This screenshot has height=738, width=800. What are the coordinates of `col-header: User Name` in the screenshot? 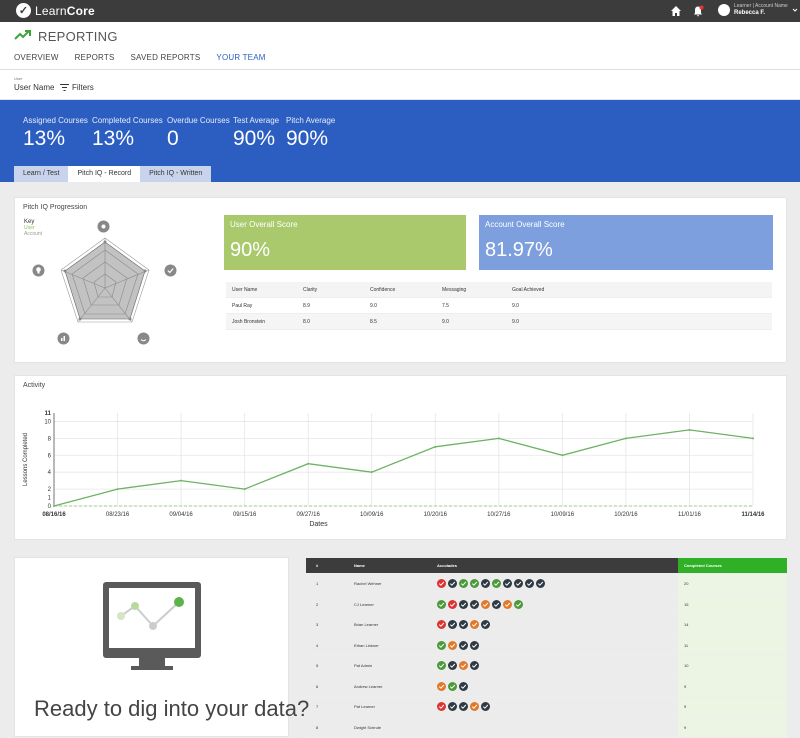 It's located at (244, 290).